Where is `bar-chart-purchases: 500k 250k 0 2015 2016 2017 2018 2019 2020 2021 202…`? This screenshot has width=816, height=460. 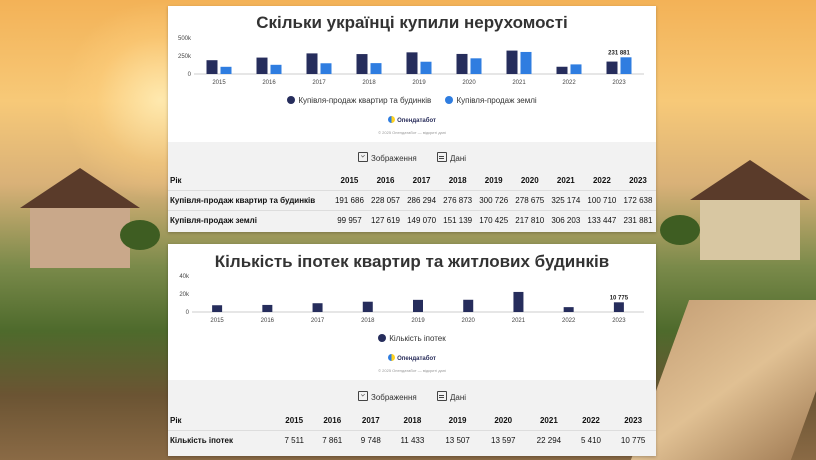
bar-chart-purchases: 500k 250k 0 2015 2016 2017 2018 2019 2020 2021 202… is located at coordinates (411, 61).